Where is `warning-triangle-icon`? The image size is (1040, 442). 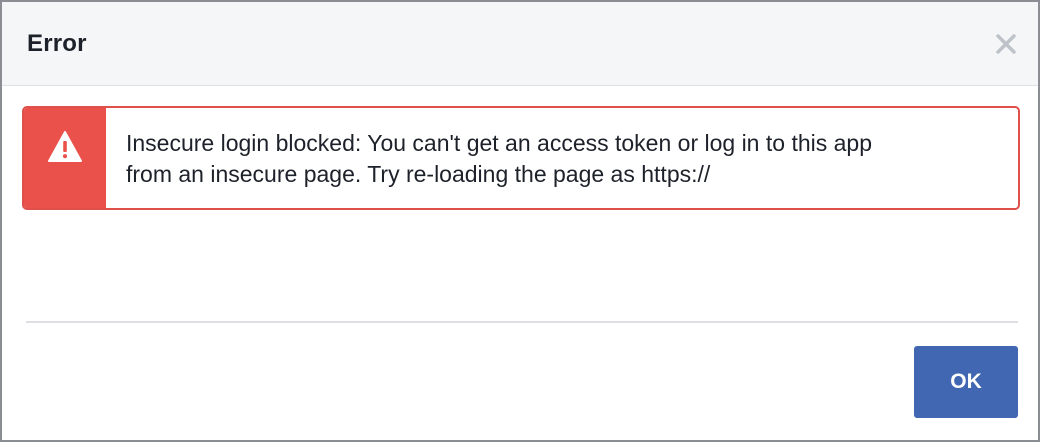 warning-triangle-icon is located at coordinates (65, 146).